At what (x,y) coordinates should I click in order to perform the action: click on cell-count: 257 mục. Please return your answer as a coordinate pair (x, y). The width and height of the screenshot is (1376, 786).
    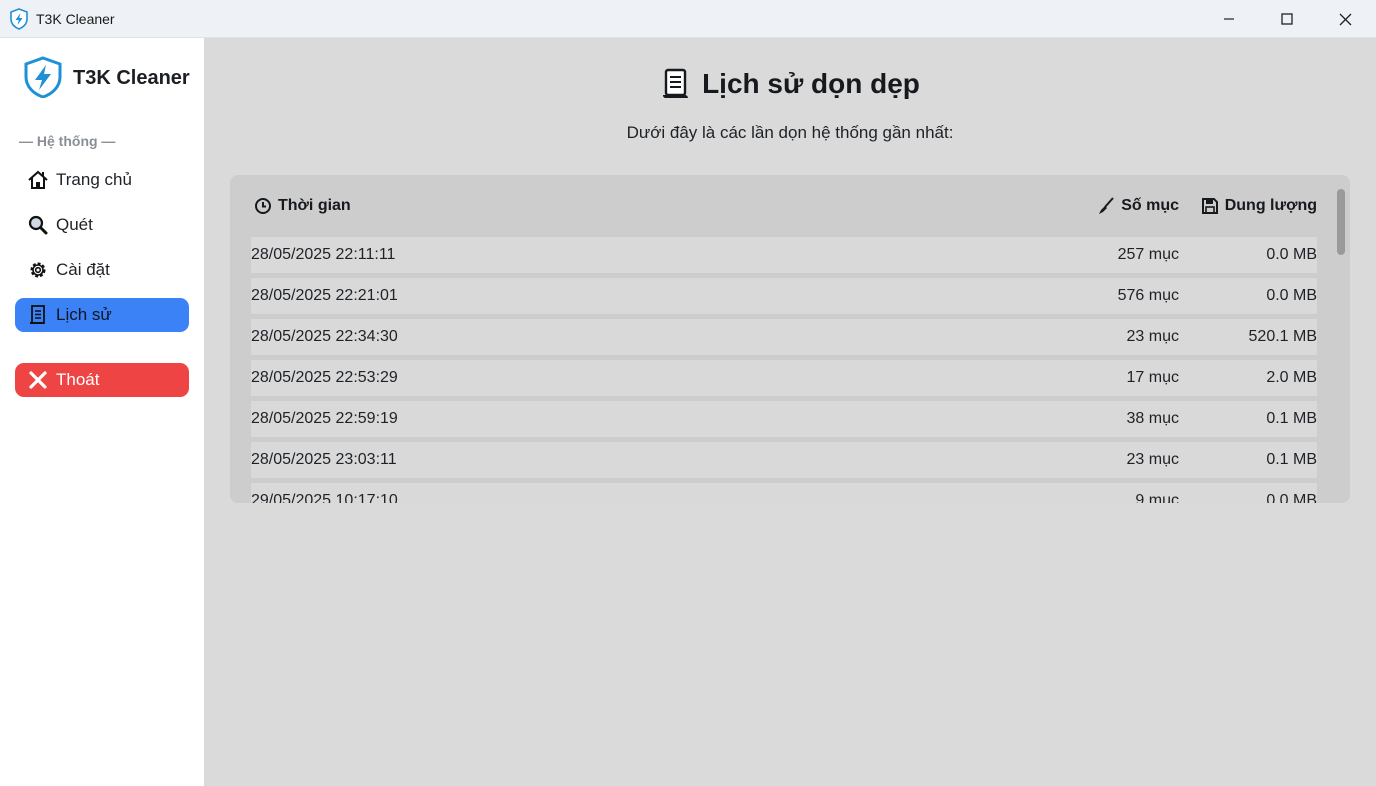
    Looking at the image, I should click on (1148, 254).